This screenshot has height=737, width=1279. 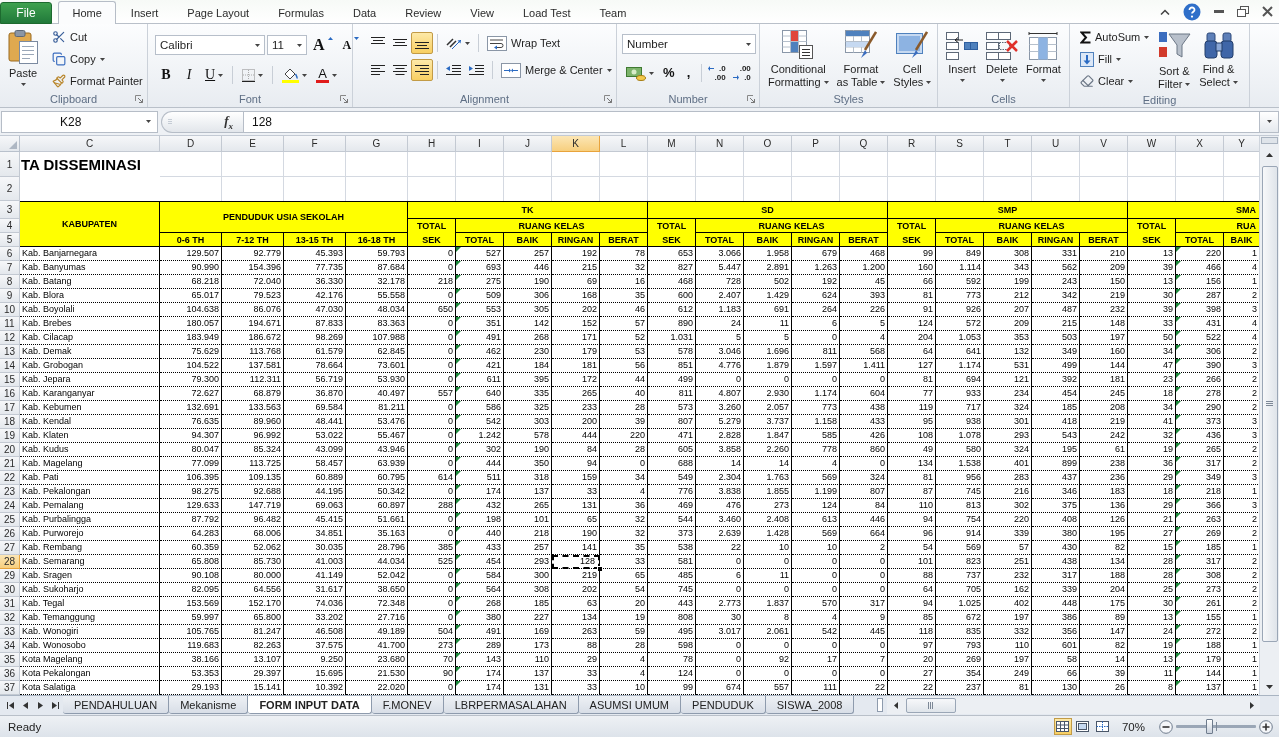 What do you see at coordinates (10, 210) in the screenshot?
I see `row-header: 3` at bounding box center [10, 210].